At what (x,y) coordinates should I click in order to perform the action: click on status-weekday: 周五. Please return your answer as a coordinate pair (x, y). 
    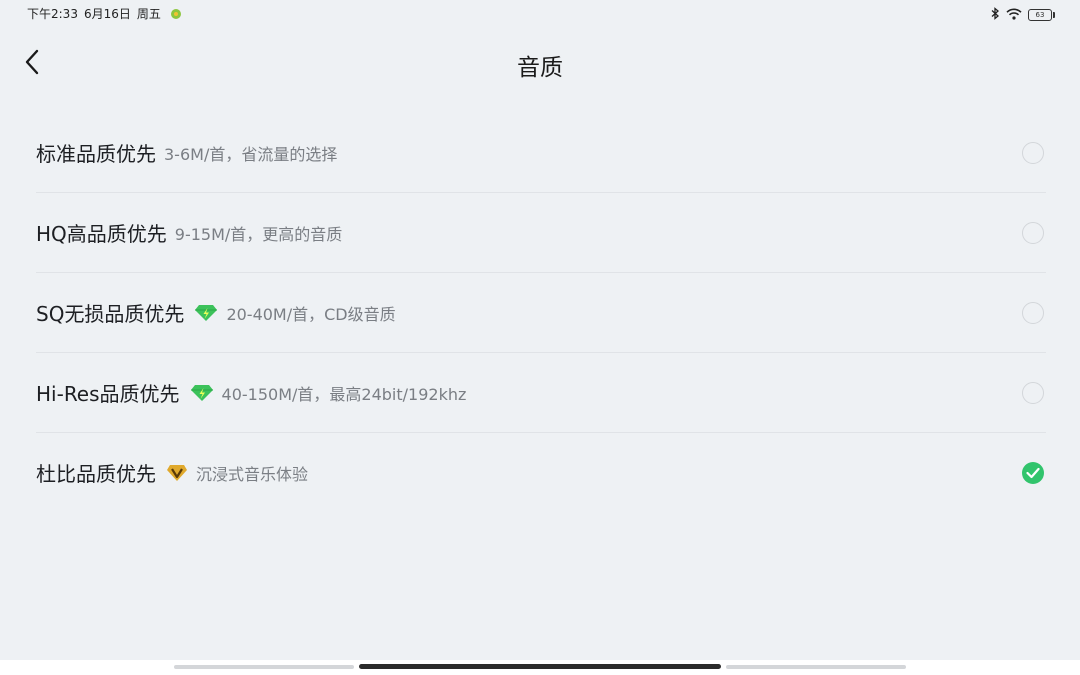
    Looking at the image, I should click on (148, 14).